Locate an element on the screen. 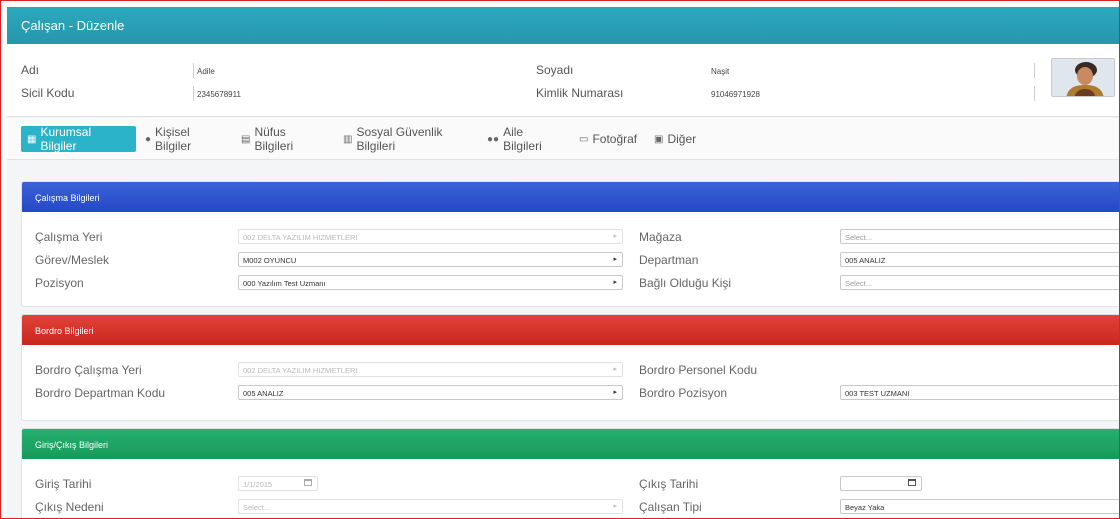 The image size is (1120, 519). tab-label: Sosyal Güvenlik Bilgileri is located at coordinates (399, 139).